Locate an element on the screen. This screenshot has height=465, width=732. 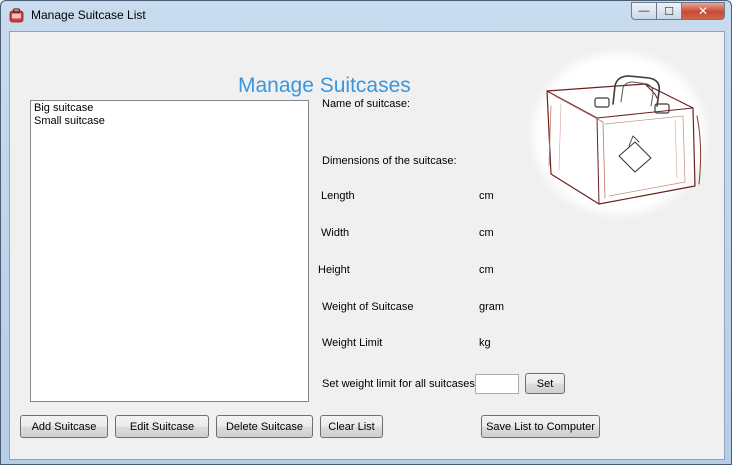
close-icon: ✕ is located at coordinates (703, 11).